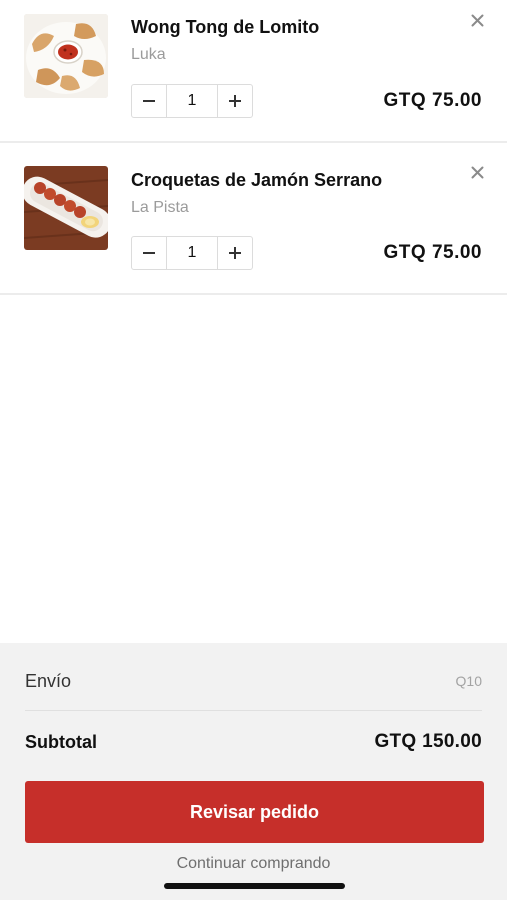 This screenshot has width=507, height=900. Describe the element at coordinates (257, 180) in the screenshot. I see `item-name: Croquetas de Jamón Serrano` at that location.